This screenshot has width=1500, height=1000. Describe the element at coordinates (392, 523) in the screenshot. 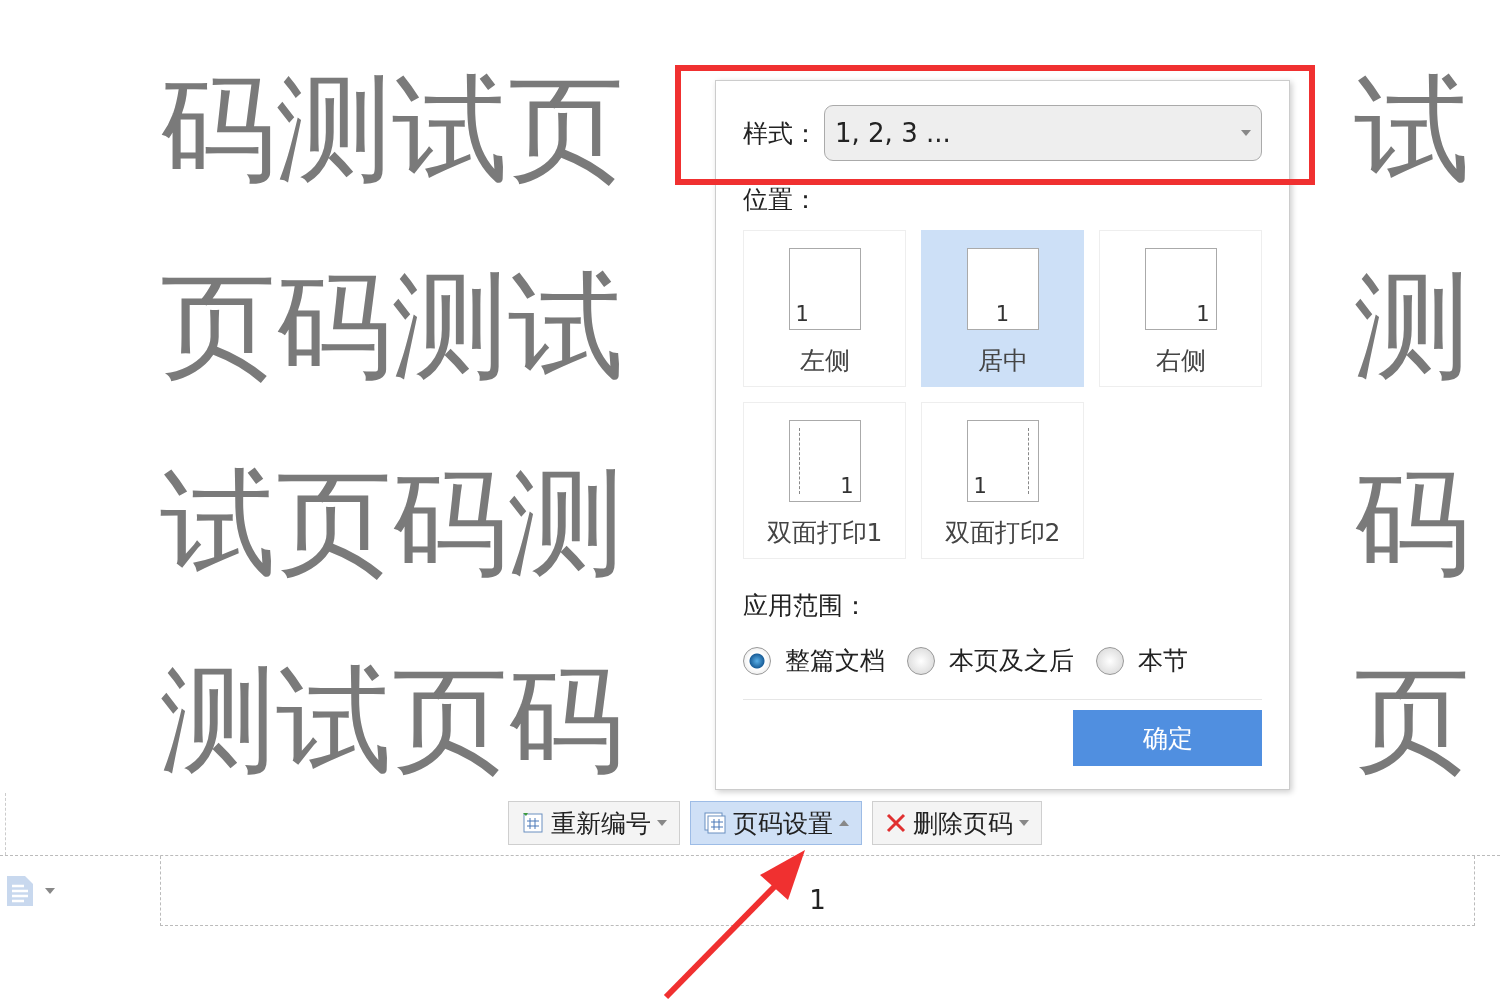

I see `watermark-text: 试页码测` at that location.